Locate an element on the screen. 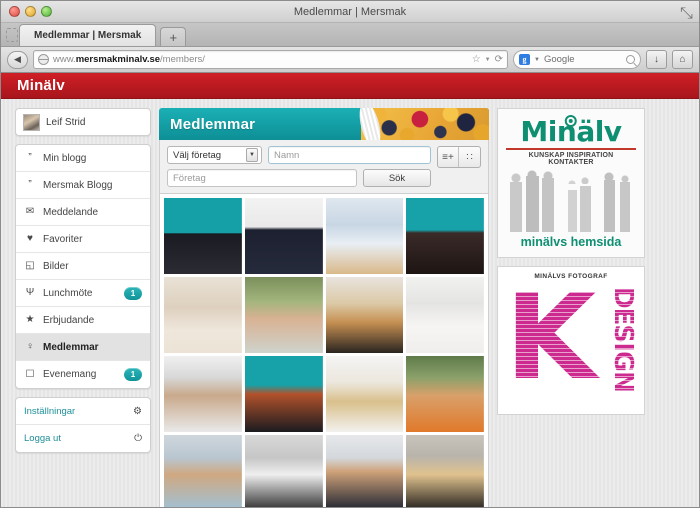  camera-icon: ◱ is located at coordinates (30, 265).